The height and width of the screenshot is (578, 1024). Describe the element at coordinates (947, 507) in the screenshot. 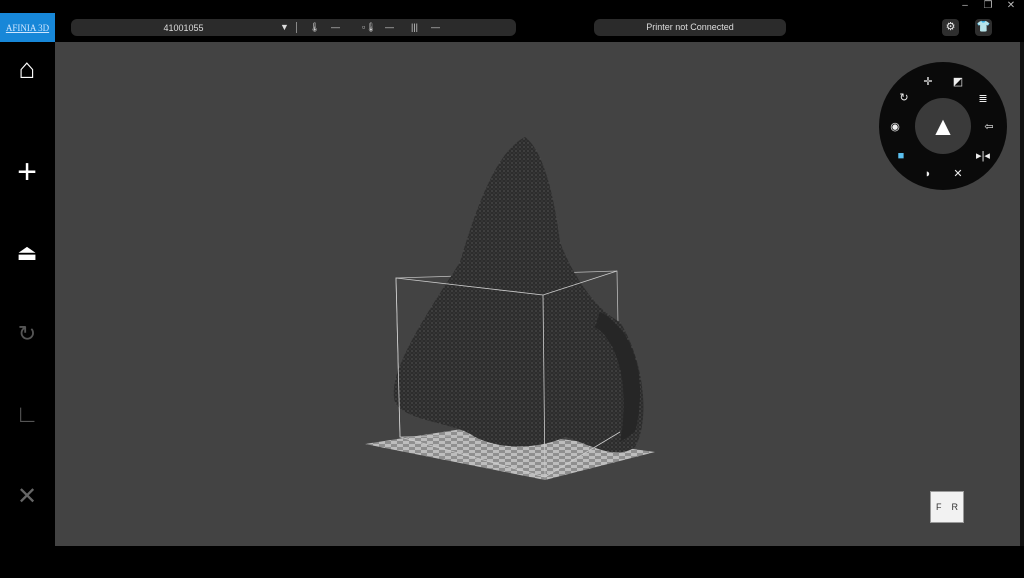

I see `view-cube: F R` at that location.